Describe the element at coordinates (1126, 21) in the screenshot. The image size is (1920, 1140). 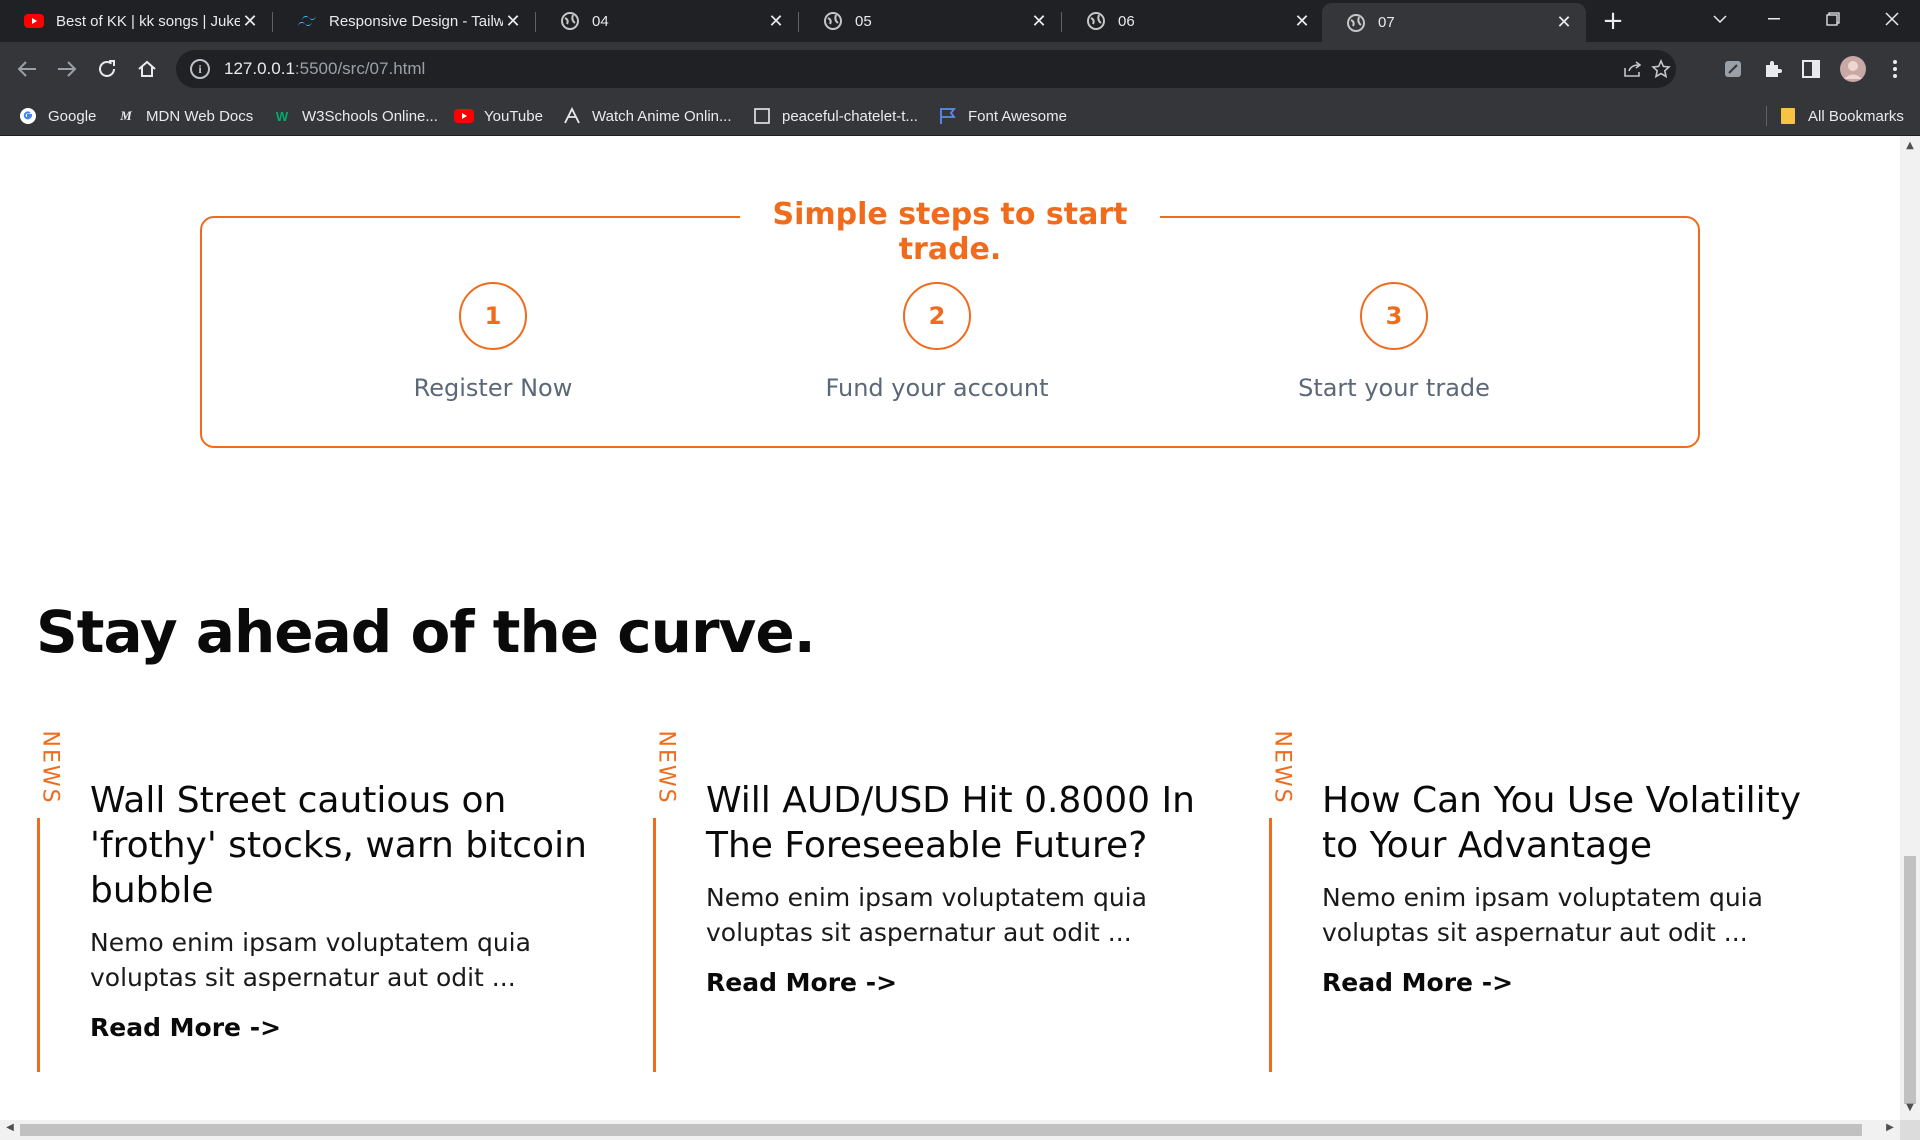
I see `tab-title: 06` at that location.